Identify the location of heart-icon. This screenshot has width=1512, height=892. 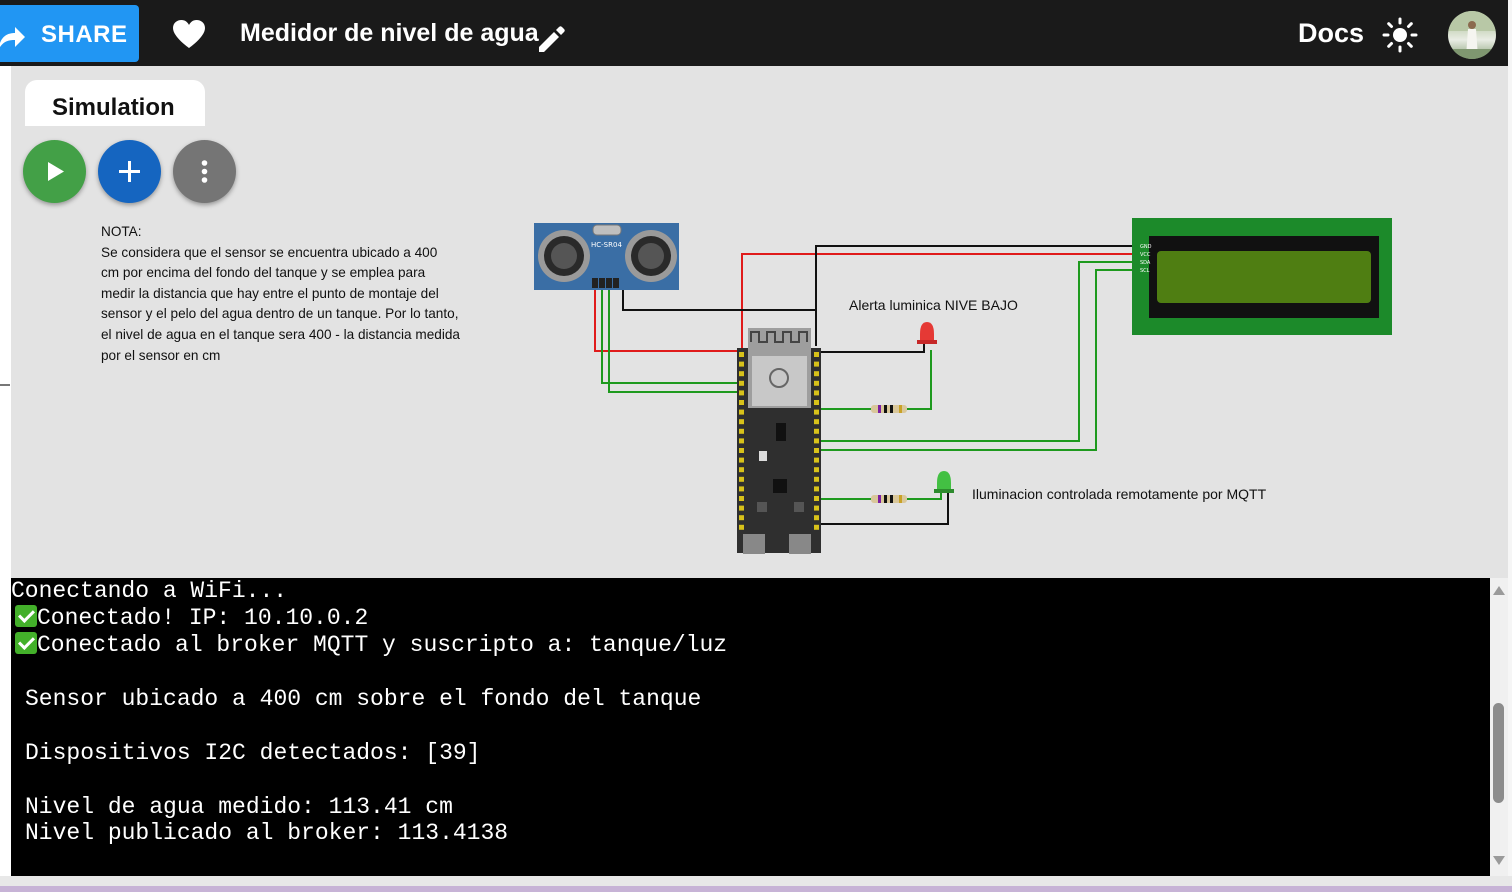
(189, 34).